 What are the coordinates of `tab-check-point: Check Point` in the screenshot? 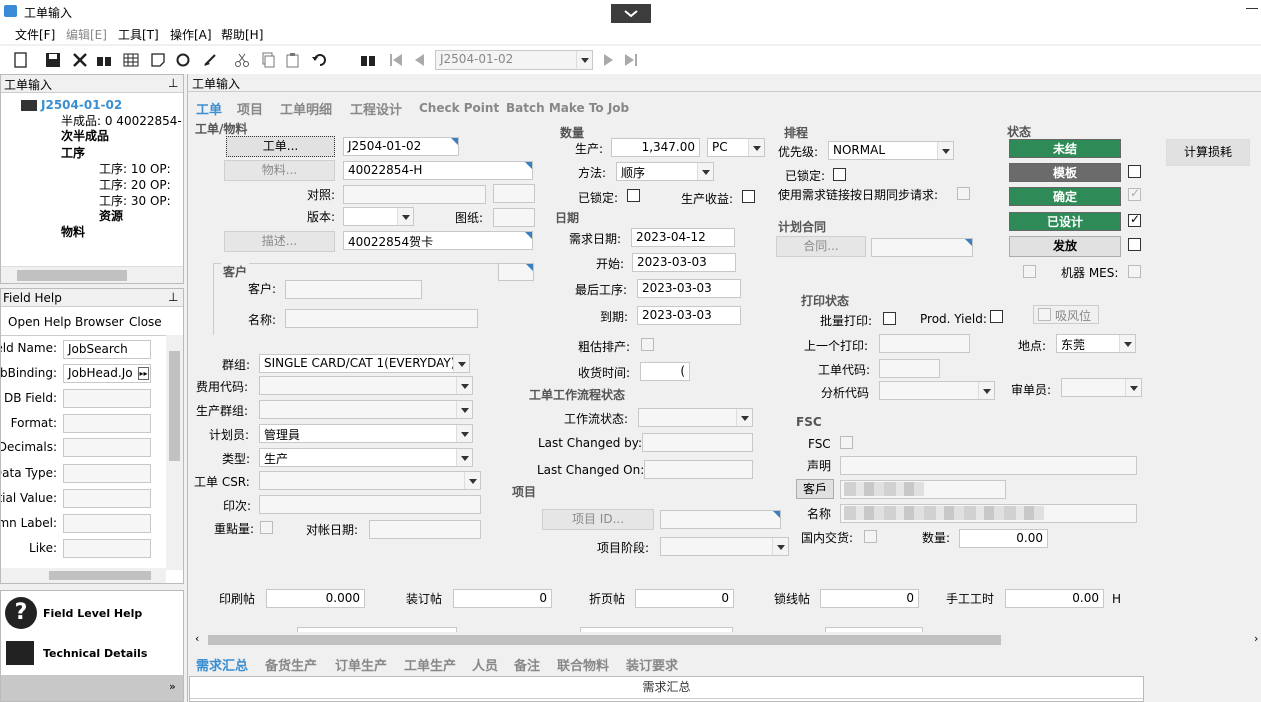 It's located at (459, 108).